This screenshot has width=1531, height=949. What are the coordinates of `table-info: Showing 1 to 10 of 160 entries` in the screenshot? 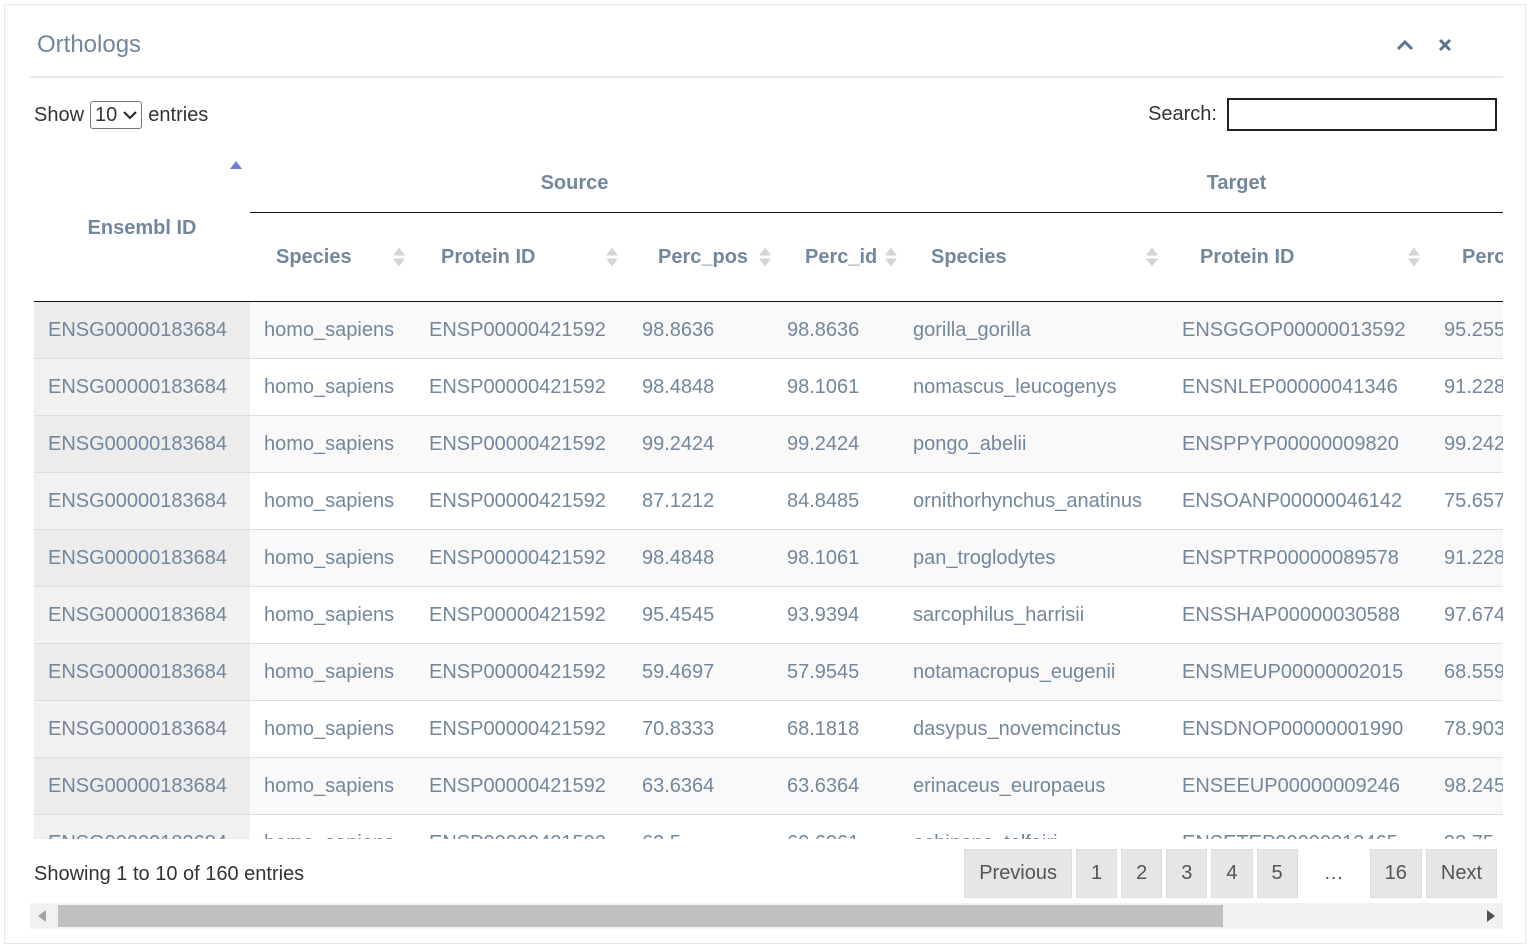 It's located at (169, 874).